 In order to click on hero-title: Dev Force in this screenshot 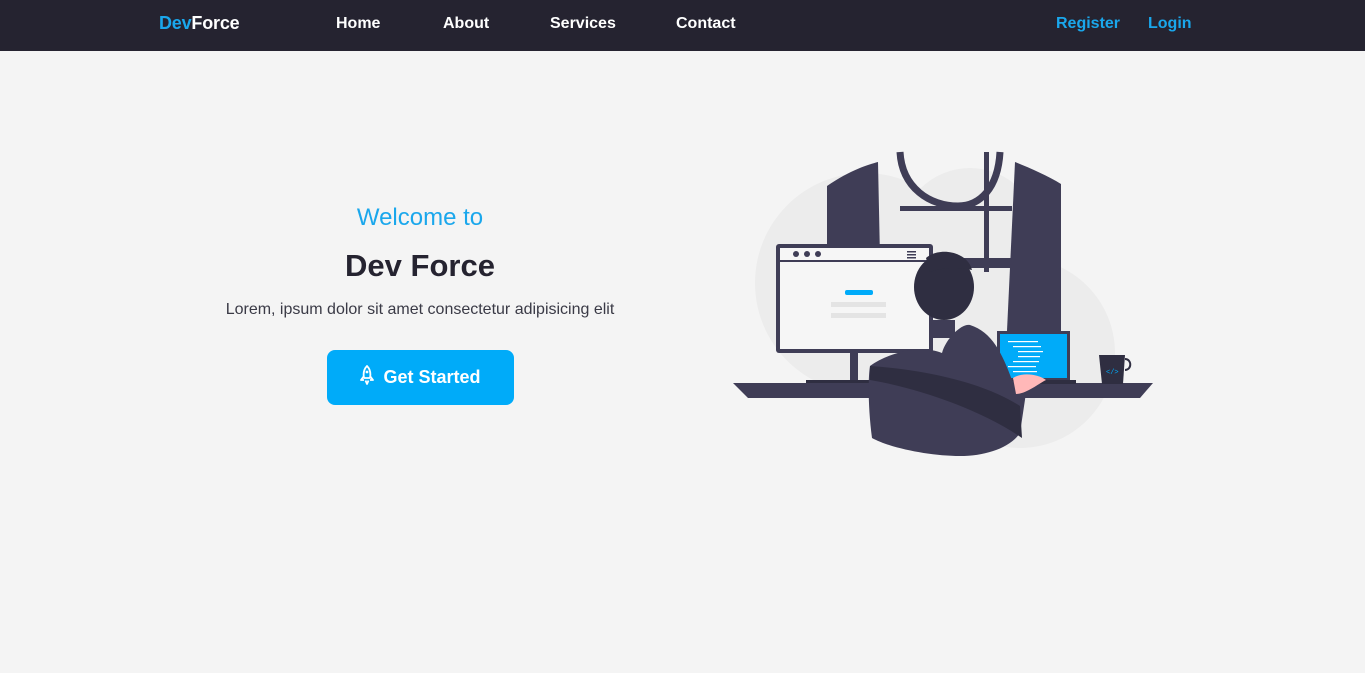, I will do `click(420, 265)`.